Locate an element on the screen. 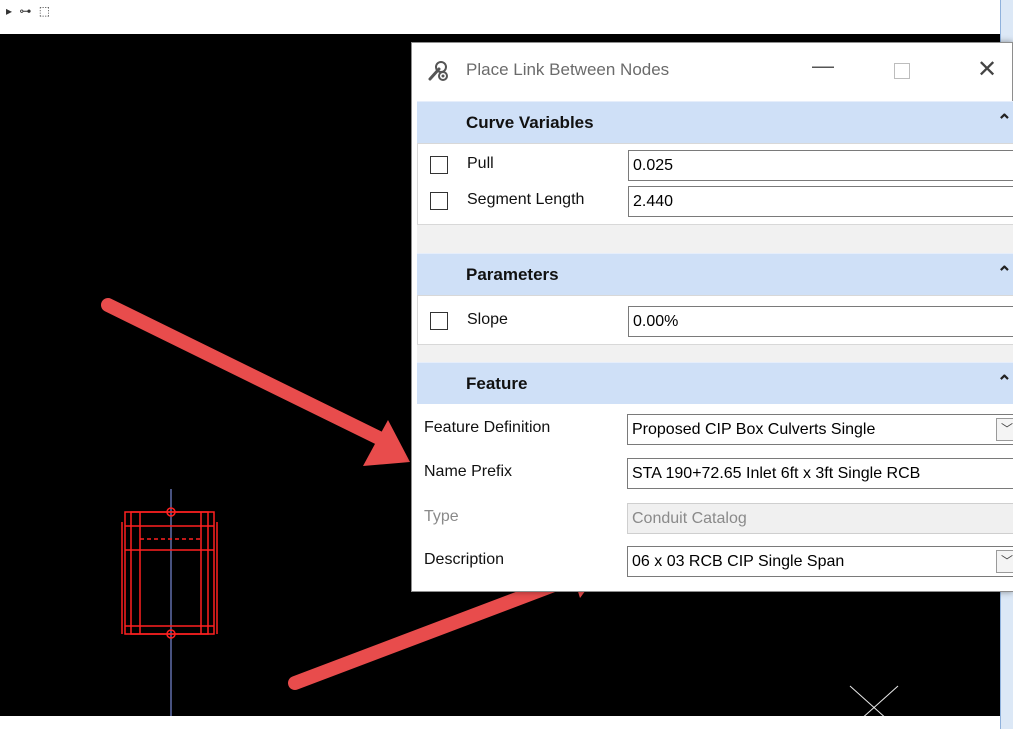 Image resolution: width=1013 pixels, height=729 pixels. section-header-feature: Feature ⌃ is located at coordinates (715, 383).